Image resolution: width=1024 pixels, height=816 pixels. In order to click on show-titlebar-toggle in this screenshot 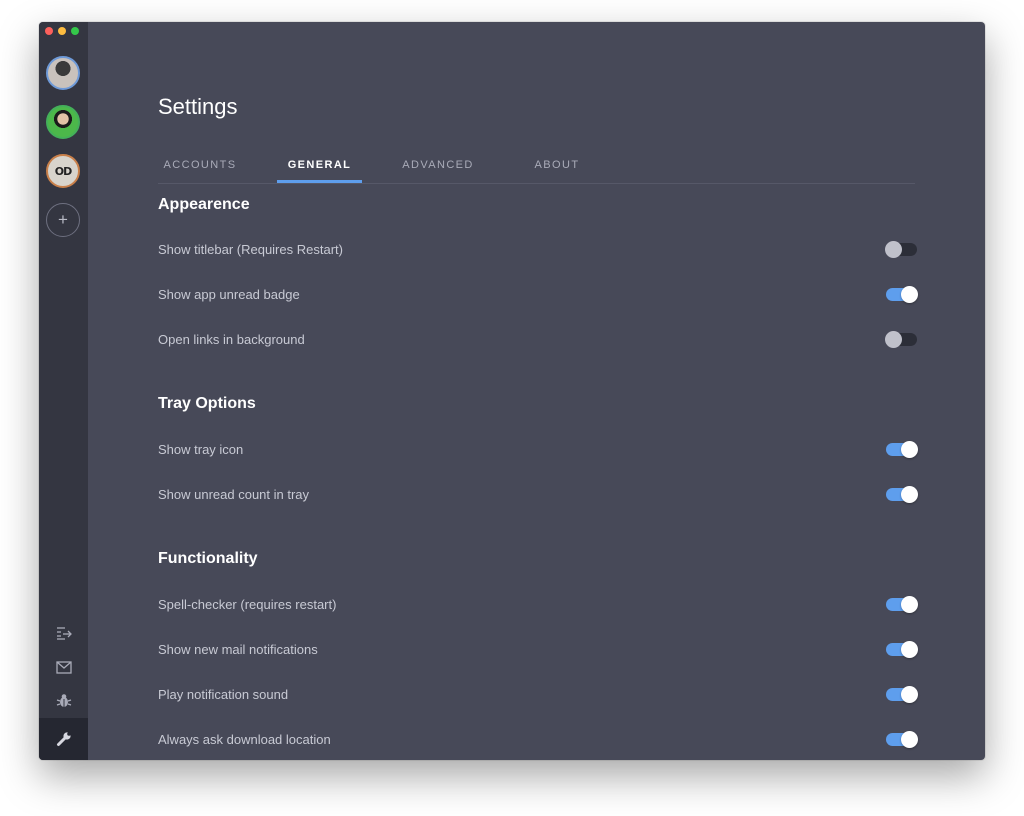, I will do `click(901, 249)`.